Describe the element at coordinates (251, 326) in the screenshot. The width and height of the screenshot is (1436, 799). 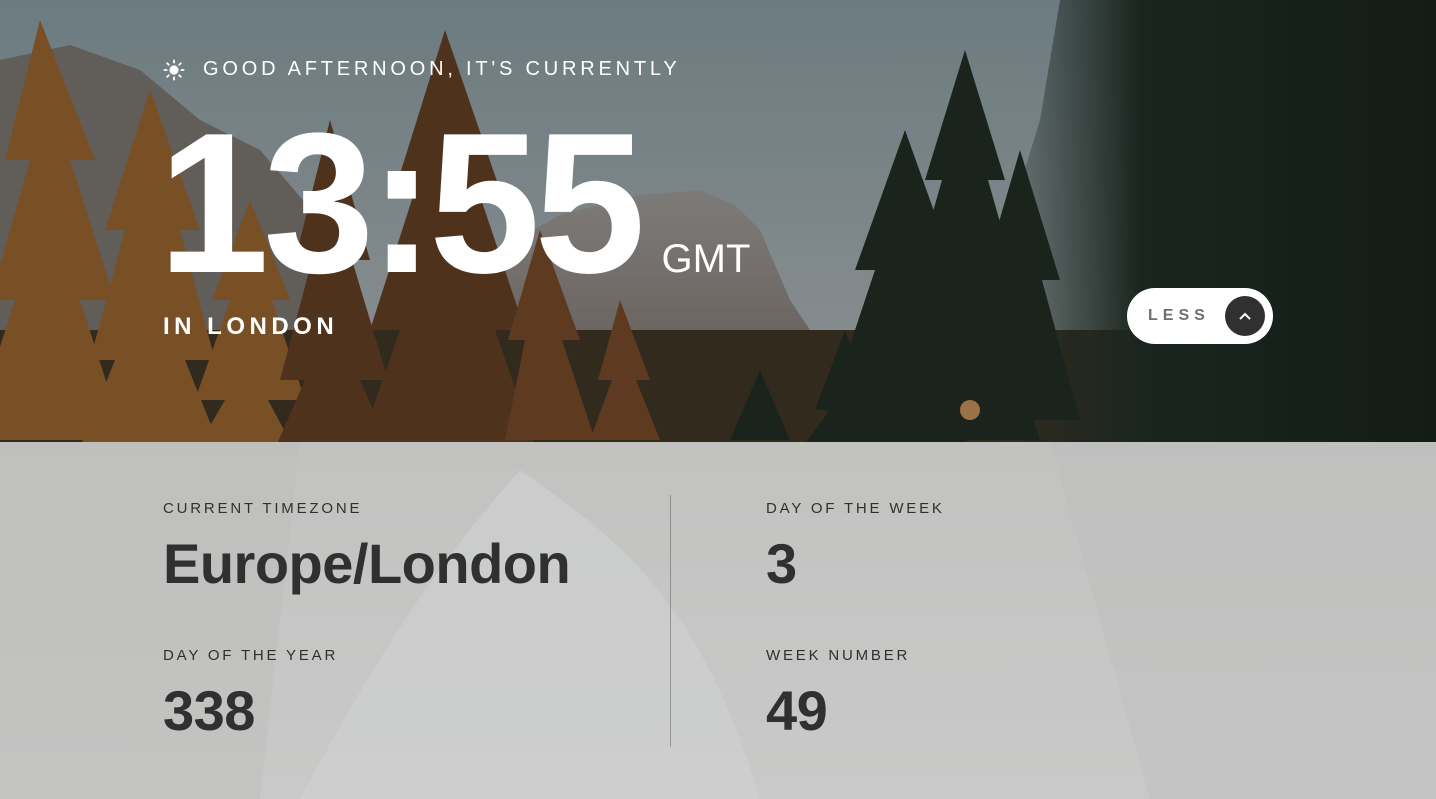
I see `location-text: IN LONDON` at that location.